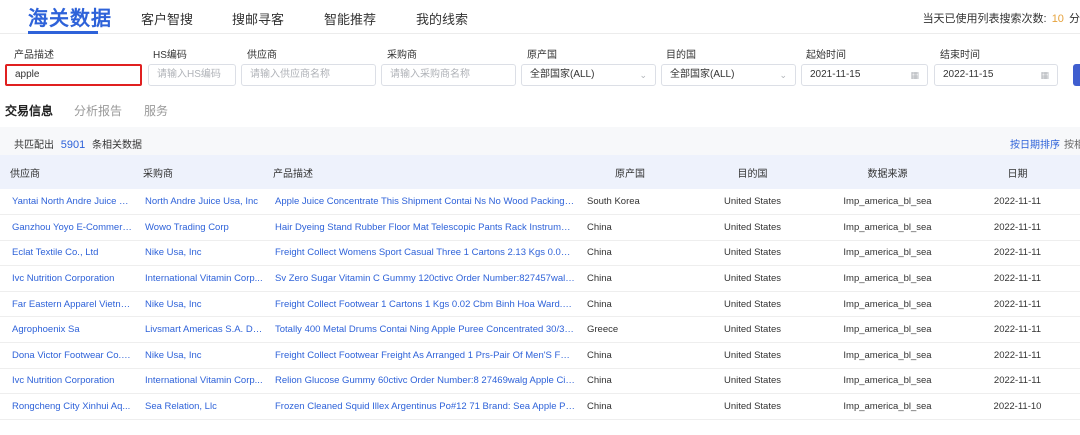 The image size is (1080, 435). I want to click on buyer-label: 采购商, so click(402, 55).